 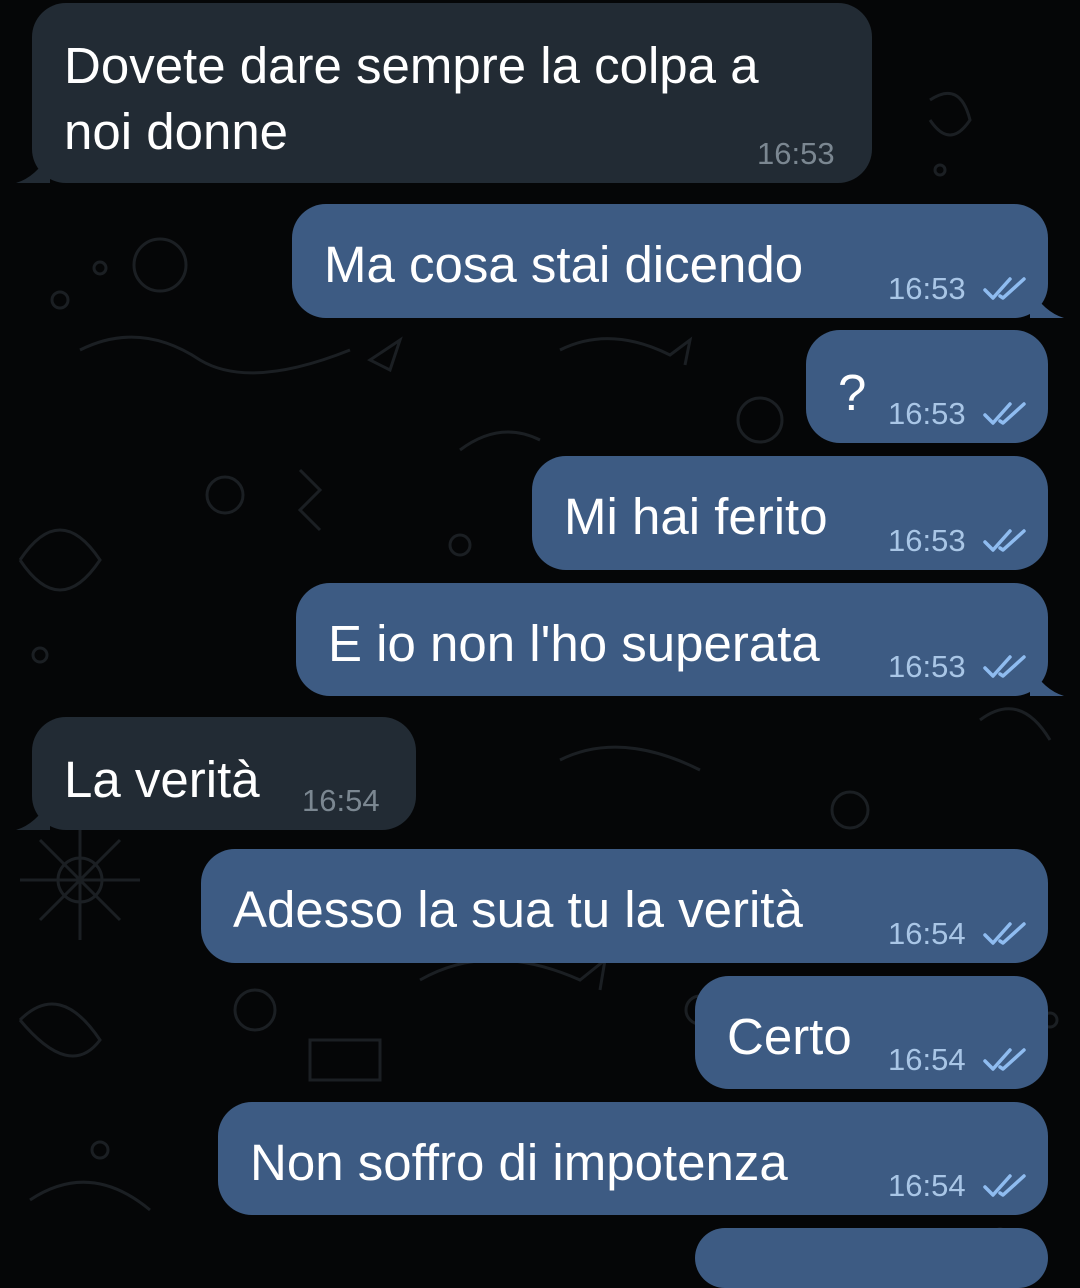 I want to click on message-text: E io non l'ho superata, so click(x=574, y=643).